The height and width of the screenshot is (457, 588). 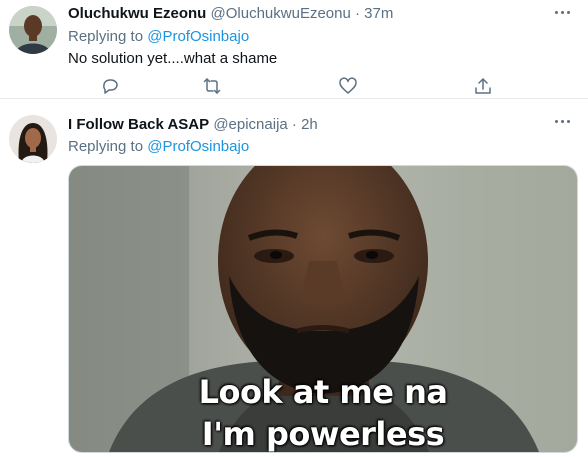 I want to click on tweet-text: No solution yet....what a shame, so click(x=173, y=58).